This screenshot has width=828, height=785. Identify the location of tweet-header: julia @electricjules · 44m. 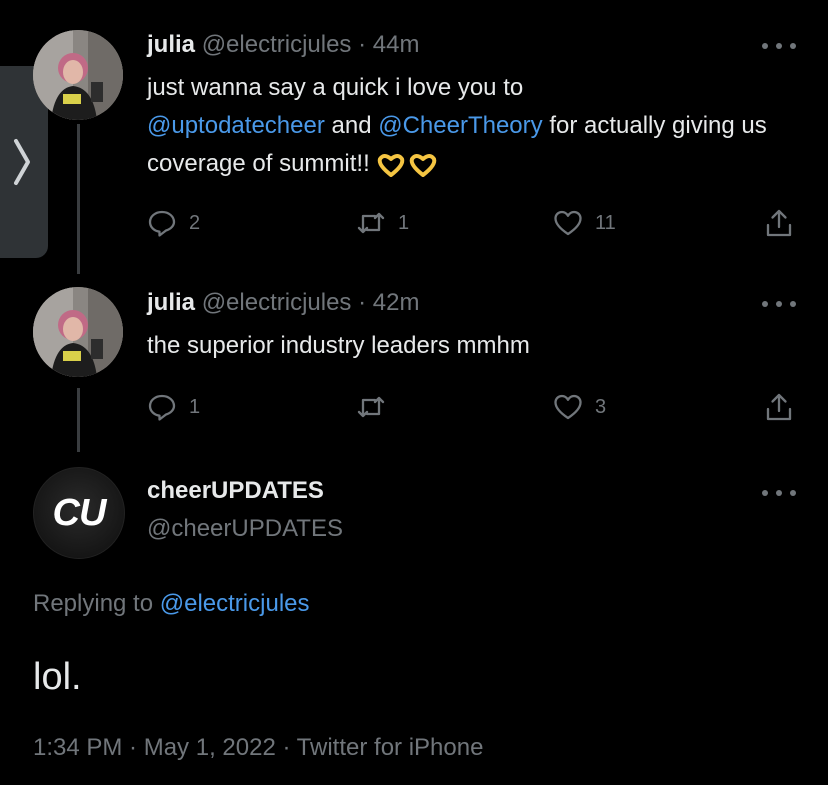
(283, 45).